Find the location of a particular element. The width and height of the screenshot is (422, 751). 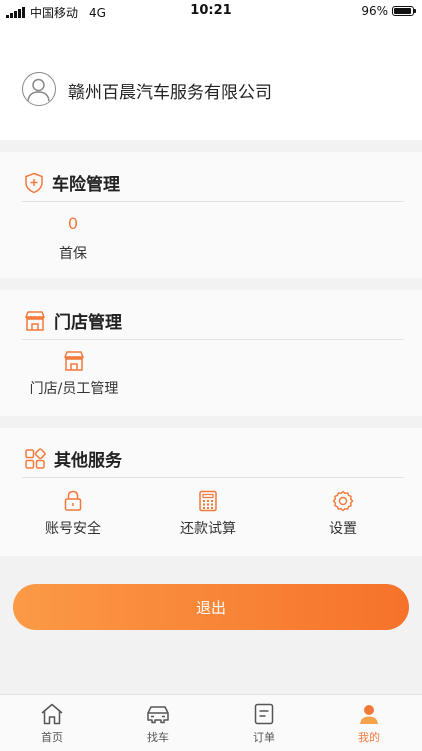

tab-find-car-label: 找车 is located at coordinates (158, 737).